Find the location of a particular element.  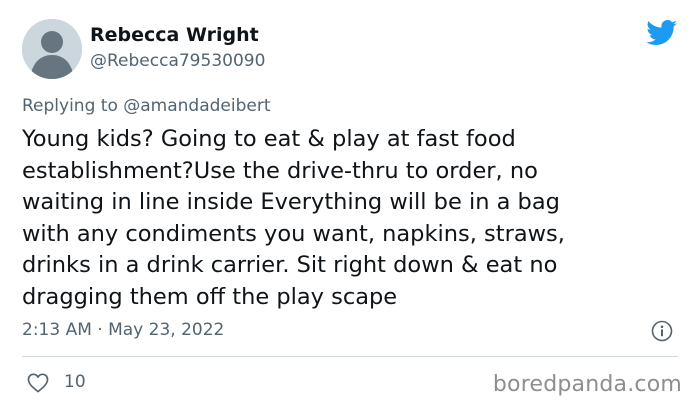

avatar is located at coordinates (52, 49).